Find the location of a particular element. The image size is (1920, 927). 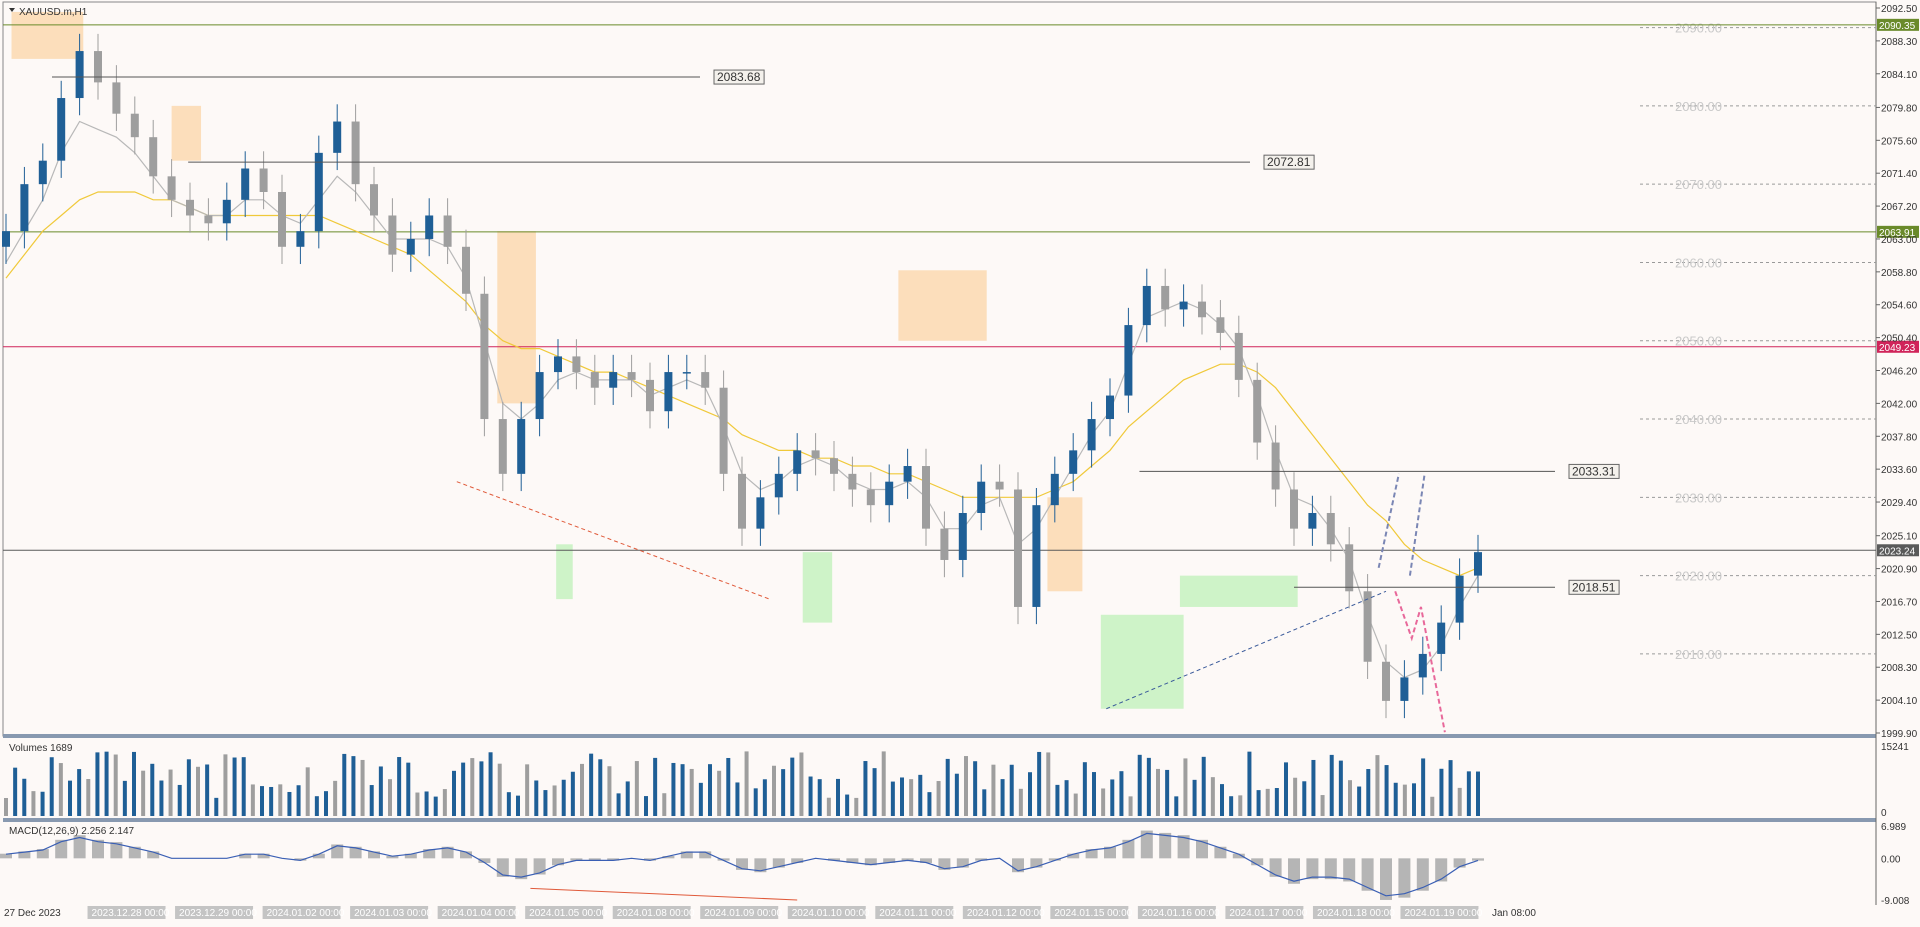

macd-divergence-line is located at coordinates (664, 894).